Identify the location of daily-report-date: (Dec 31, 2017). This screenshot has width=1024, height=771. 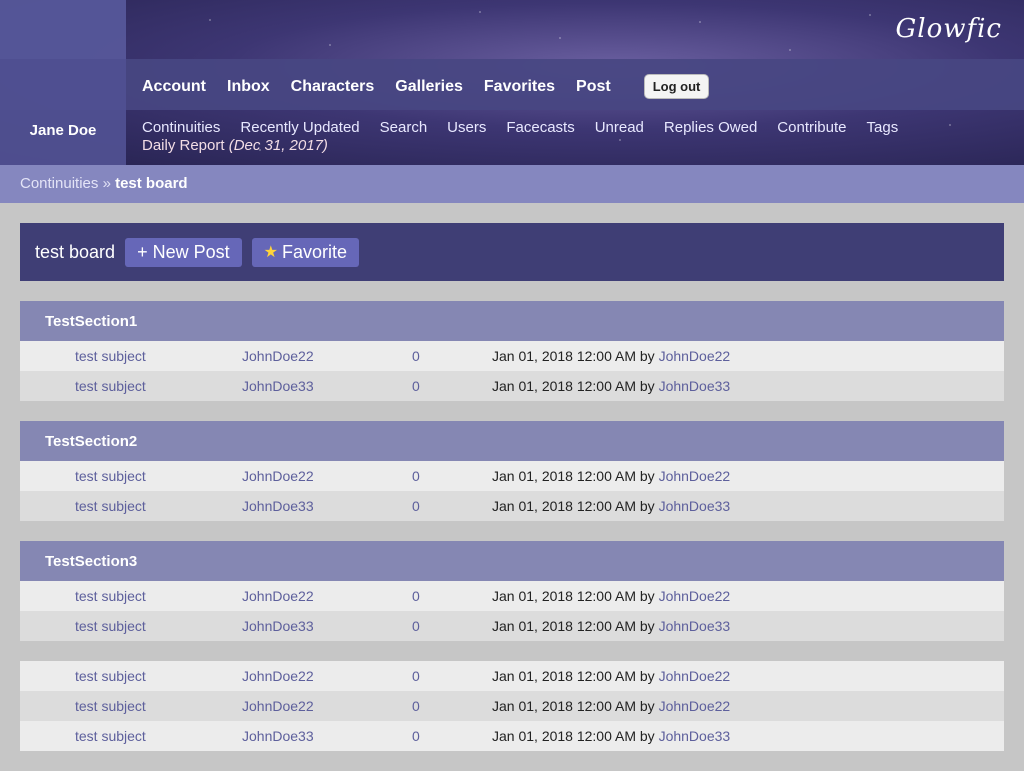
(278, 145).